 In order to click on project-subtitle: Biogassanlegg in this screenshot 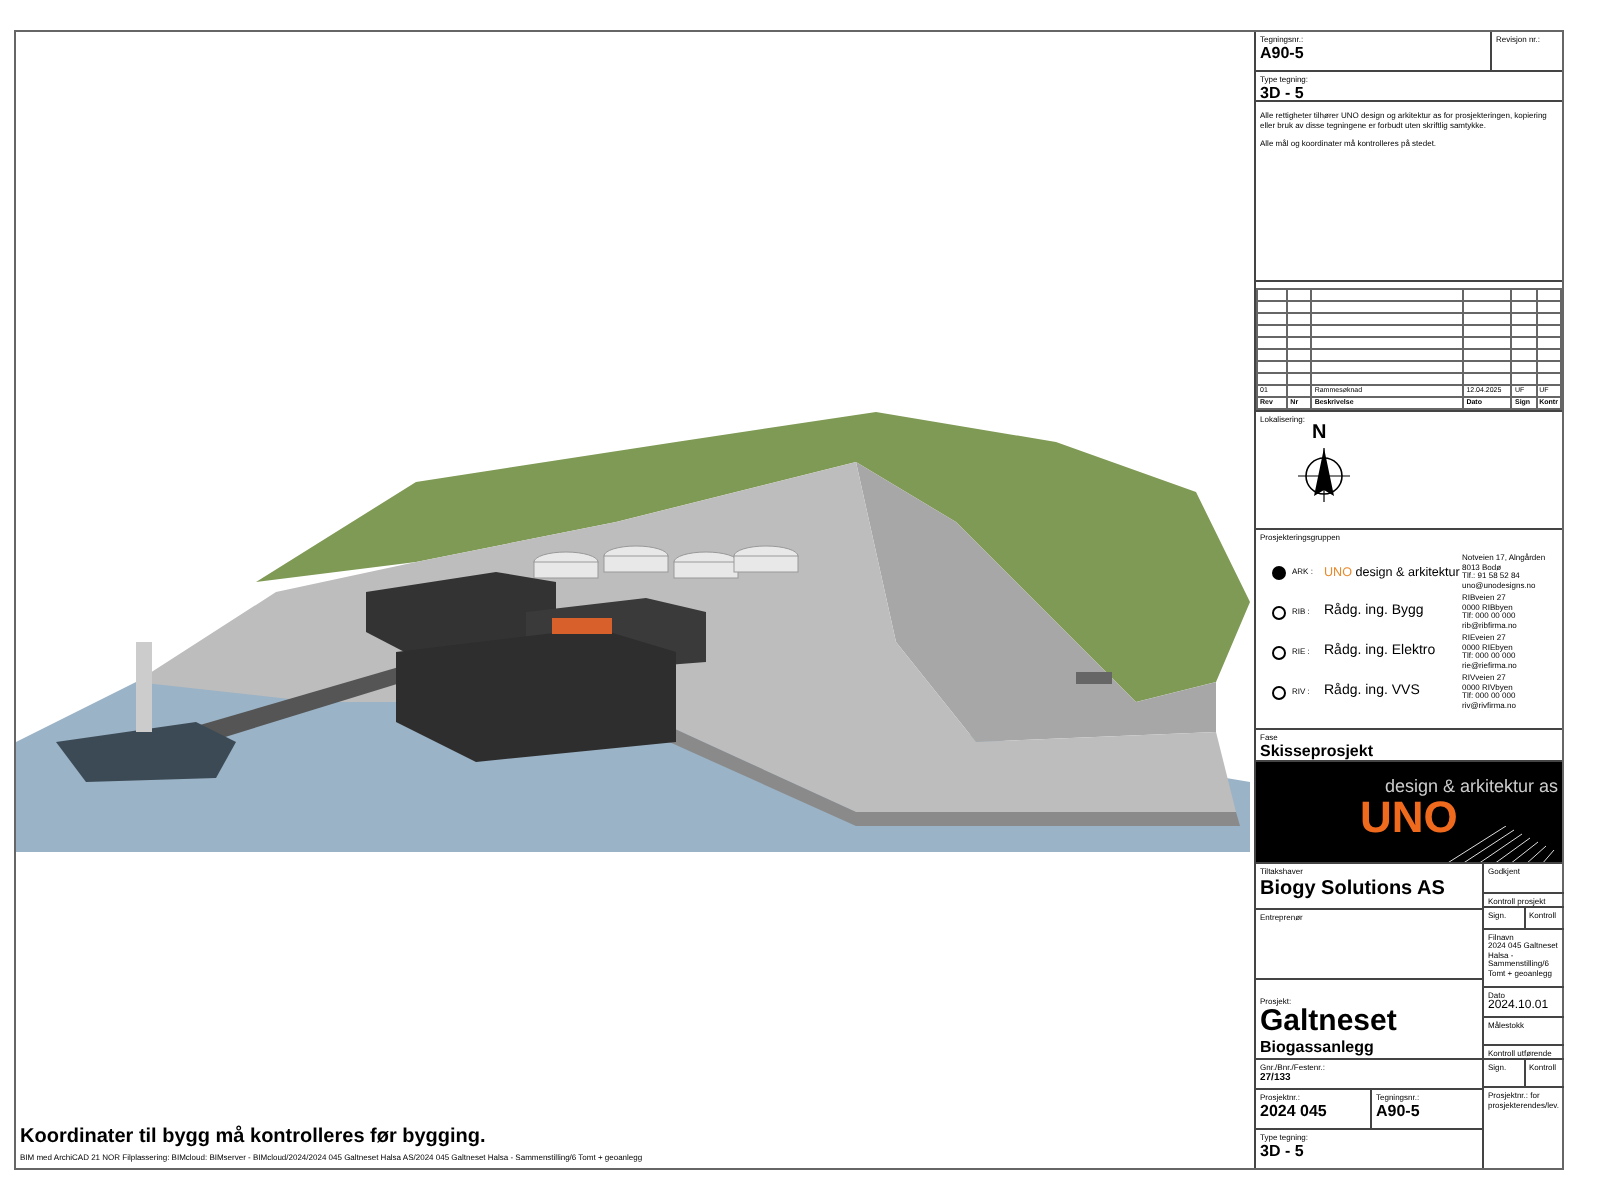, I will do `click(1317, 1047)`.